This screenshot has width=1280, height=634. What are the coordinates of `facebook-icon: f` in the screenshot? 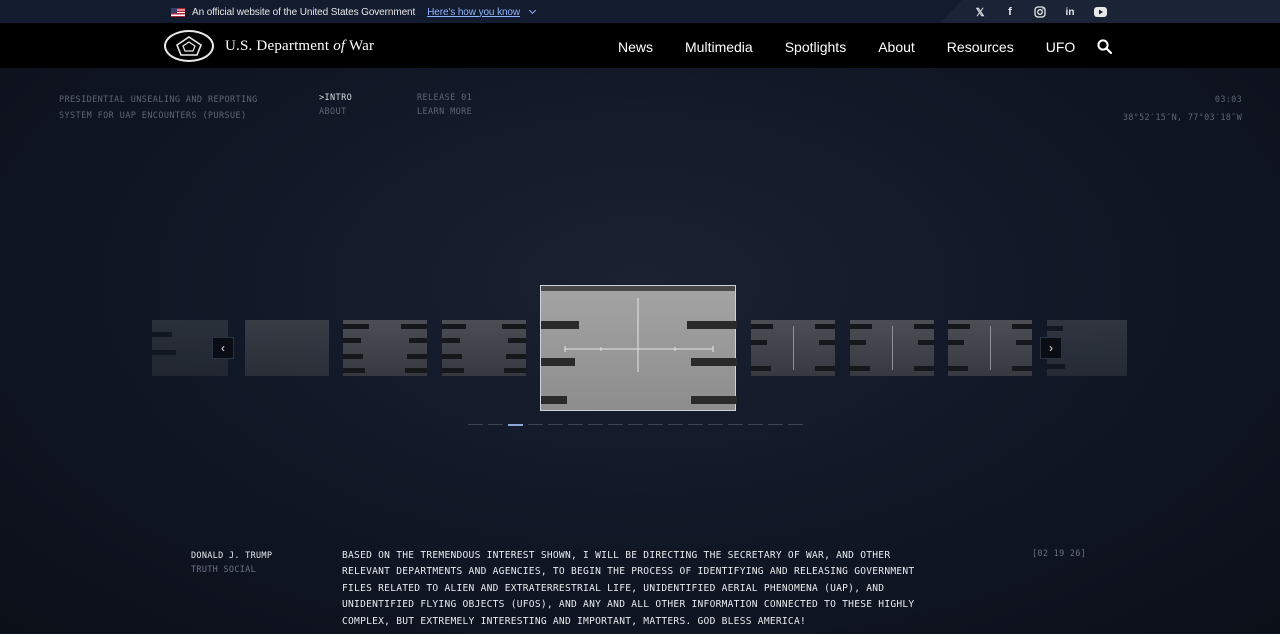 It's located at (1010, 12).